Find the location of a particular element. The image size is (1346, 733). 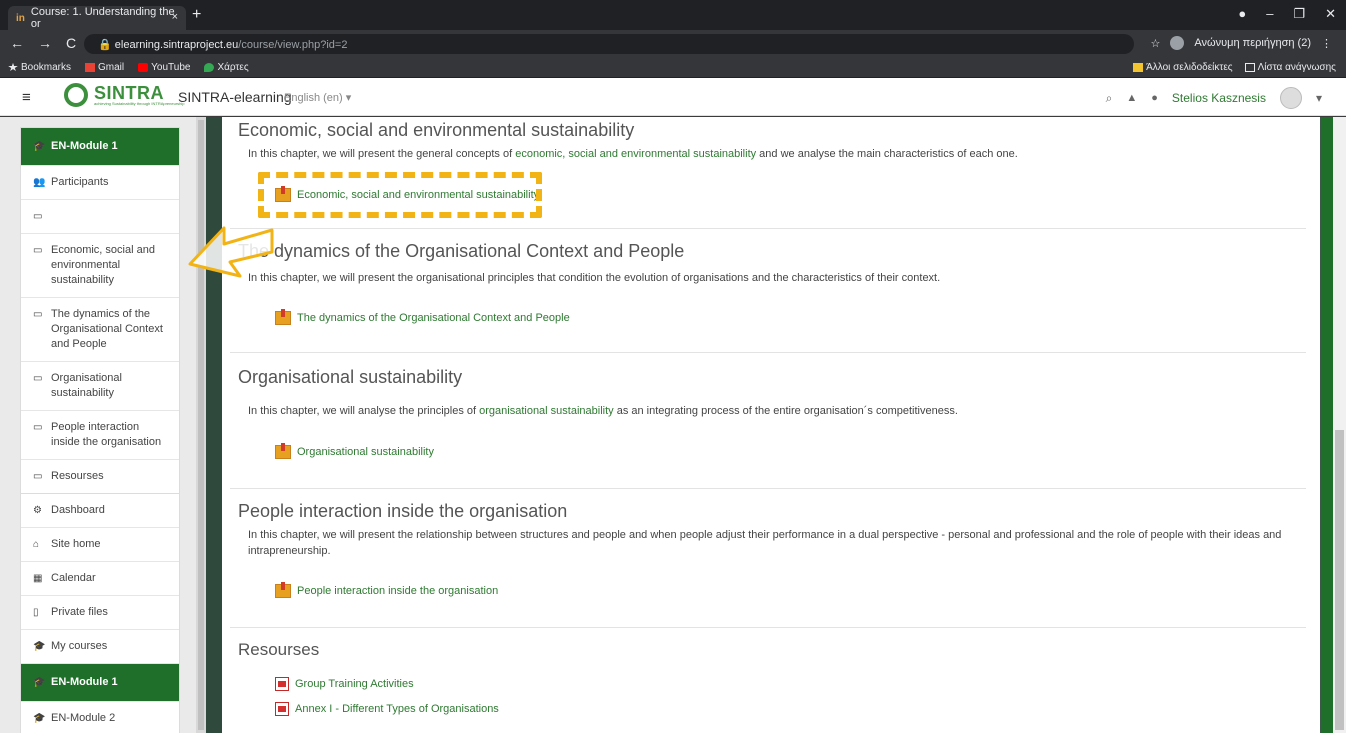

nav-item-icon: 👥 is located at coordinates (39, 182).